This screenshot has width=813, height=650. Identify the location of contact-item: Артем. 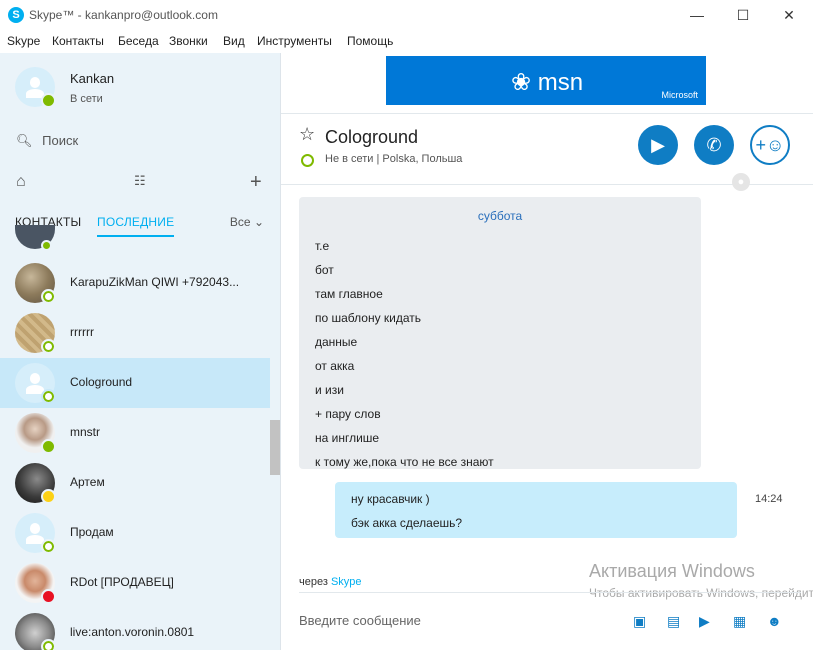
(135, 483).